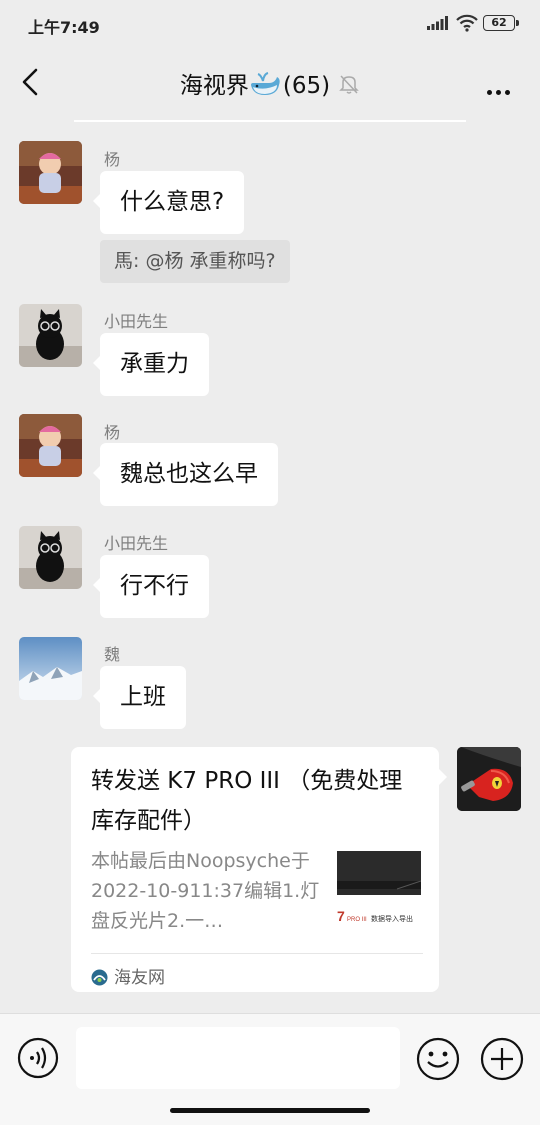  Describe the element at coordinates (151, 586) in the screenshot. I see `message-bubble: 行不行` at that location.